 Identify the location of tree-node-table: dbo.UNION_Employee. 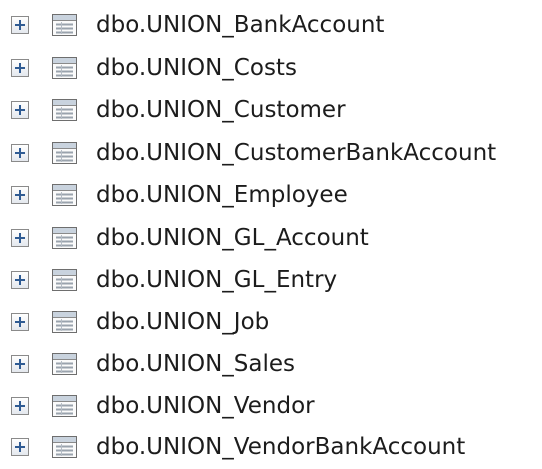
(271, 196).